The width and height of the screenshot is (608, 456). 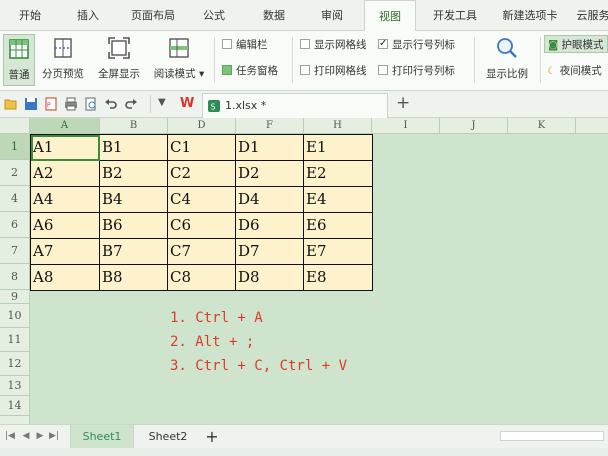 What do you see at coordinates (270, 174) in the screenshot?
I see `cell: D2` at bounding box center [270, 174].